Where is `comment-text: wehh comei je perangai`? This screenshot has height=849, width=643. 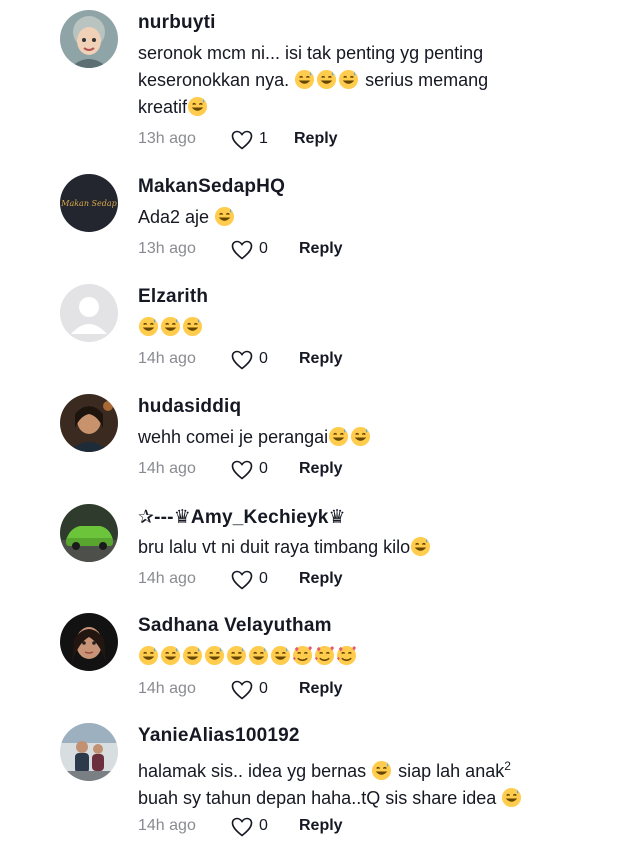
comment-text: wehh comei je perangai is located at coordinates (348, 437).